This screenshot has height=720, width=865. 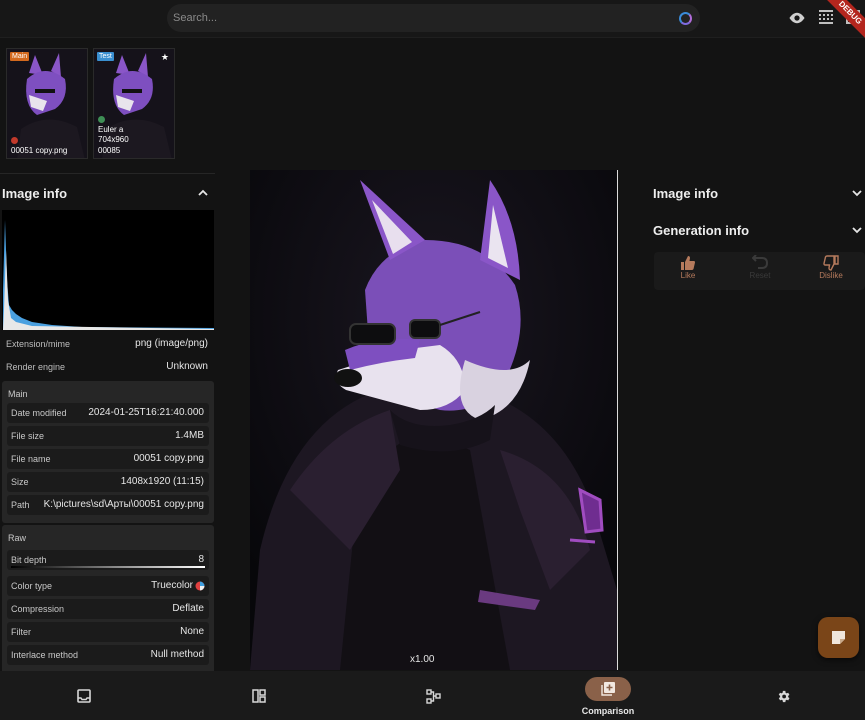 What do you see at coordinates (105, 56) in the screenshot?
I see `test-tag: Test` at bounding box center [105, 56].